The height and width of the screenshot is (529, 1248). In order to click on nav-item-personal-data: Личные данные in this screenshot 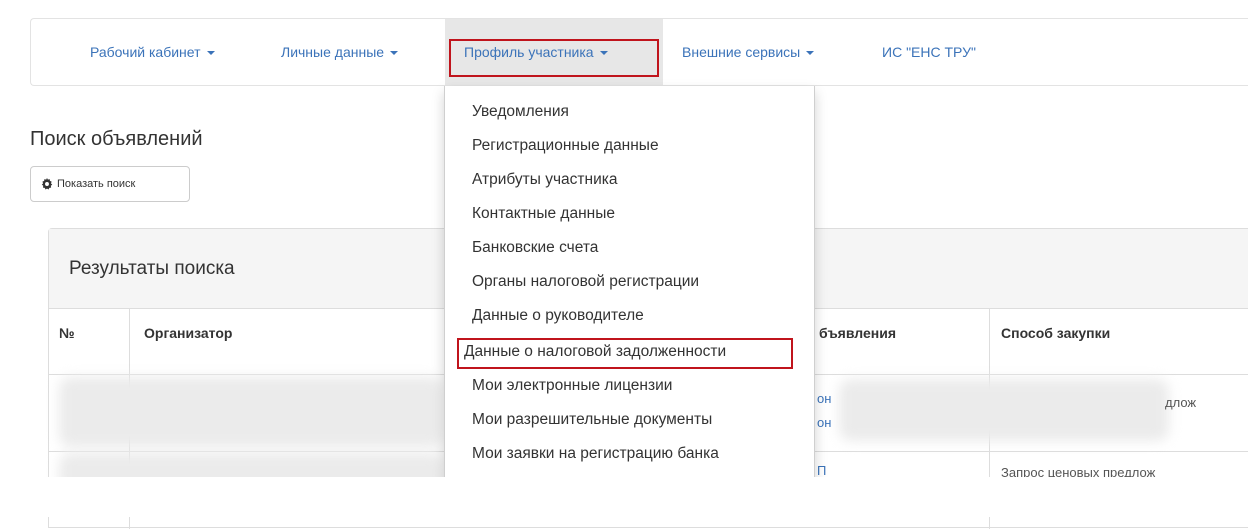, I will do `click(340, 52)`.